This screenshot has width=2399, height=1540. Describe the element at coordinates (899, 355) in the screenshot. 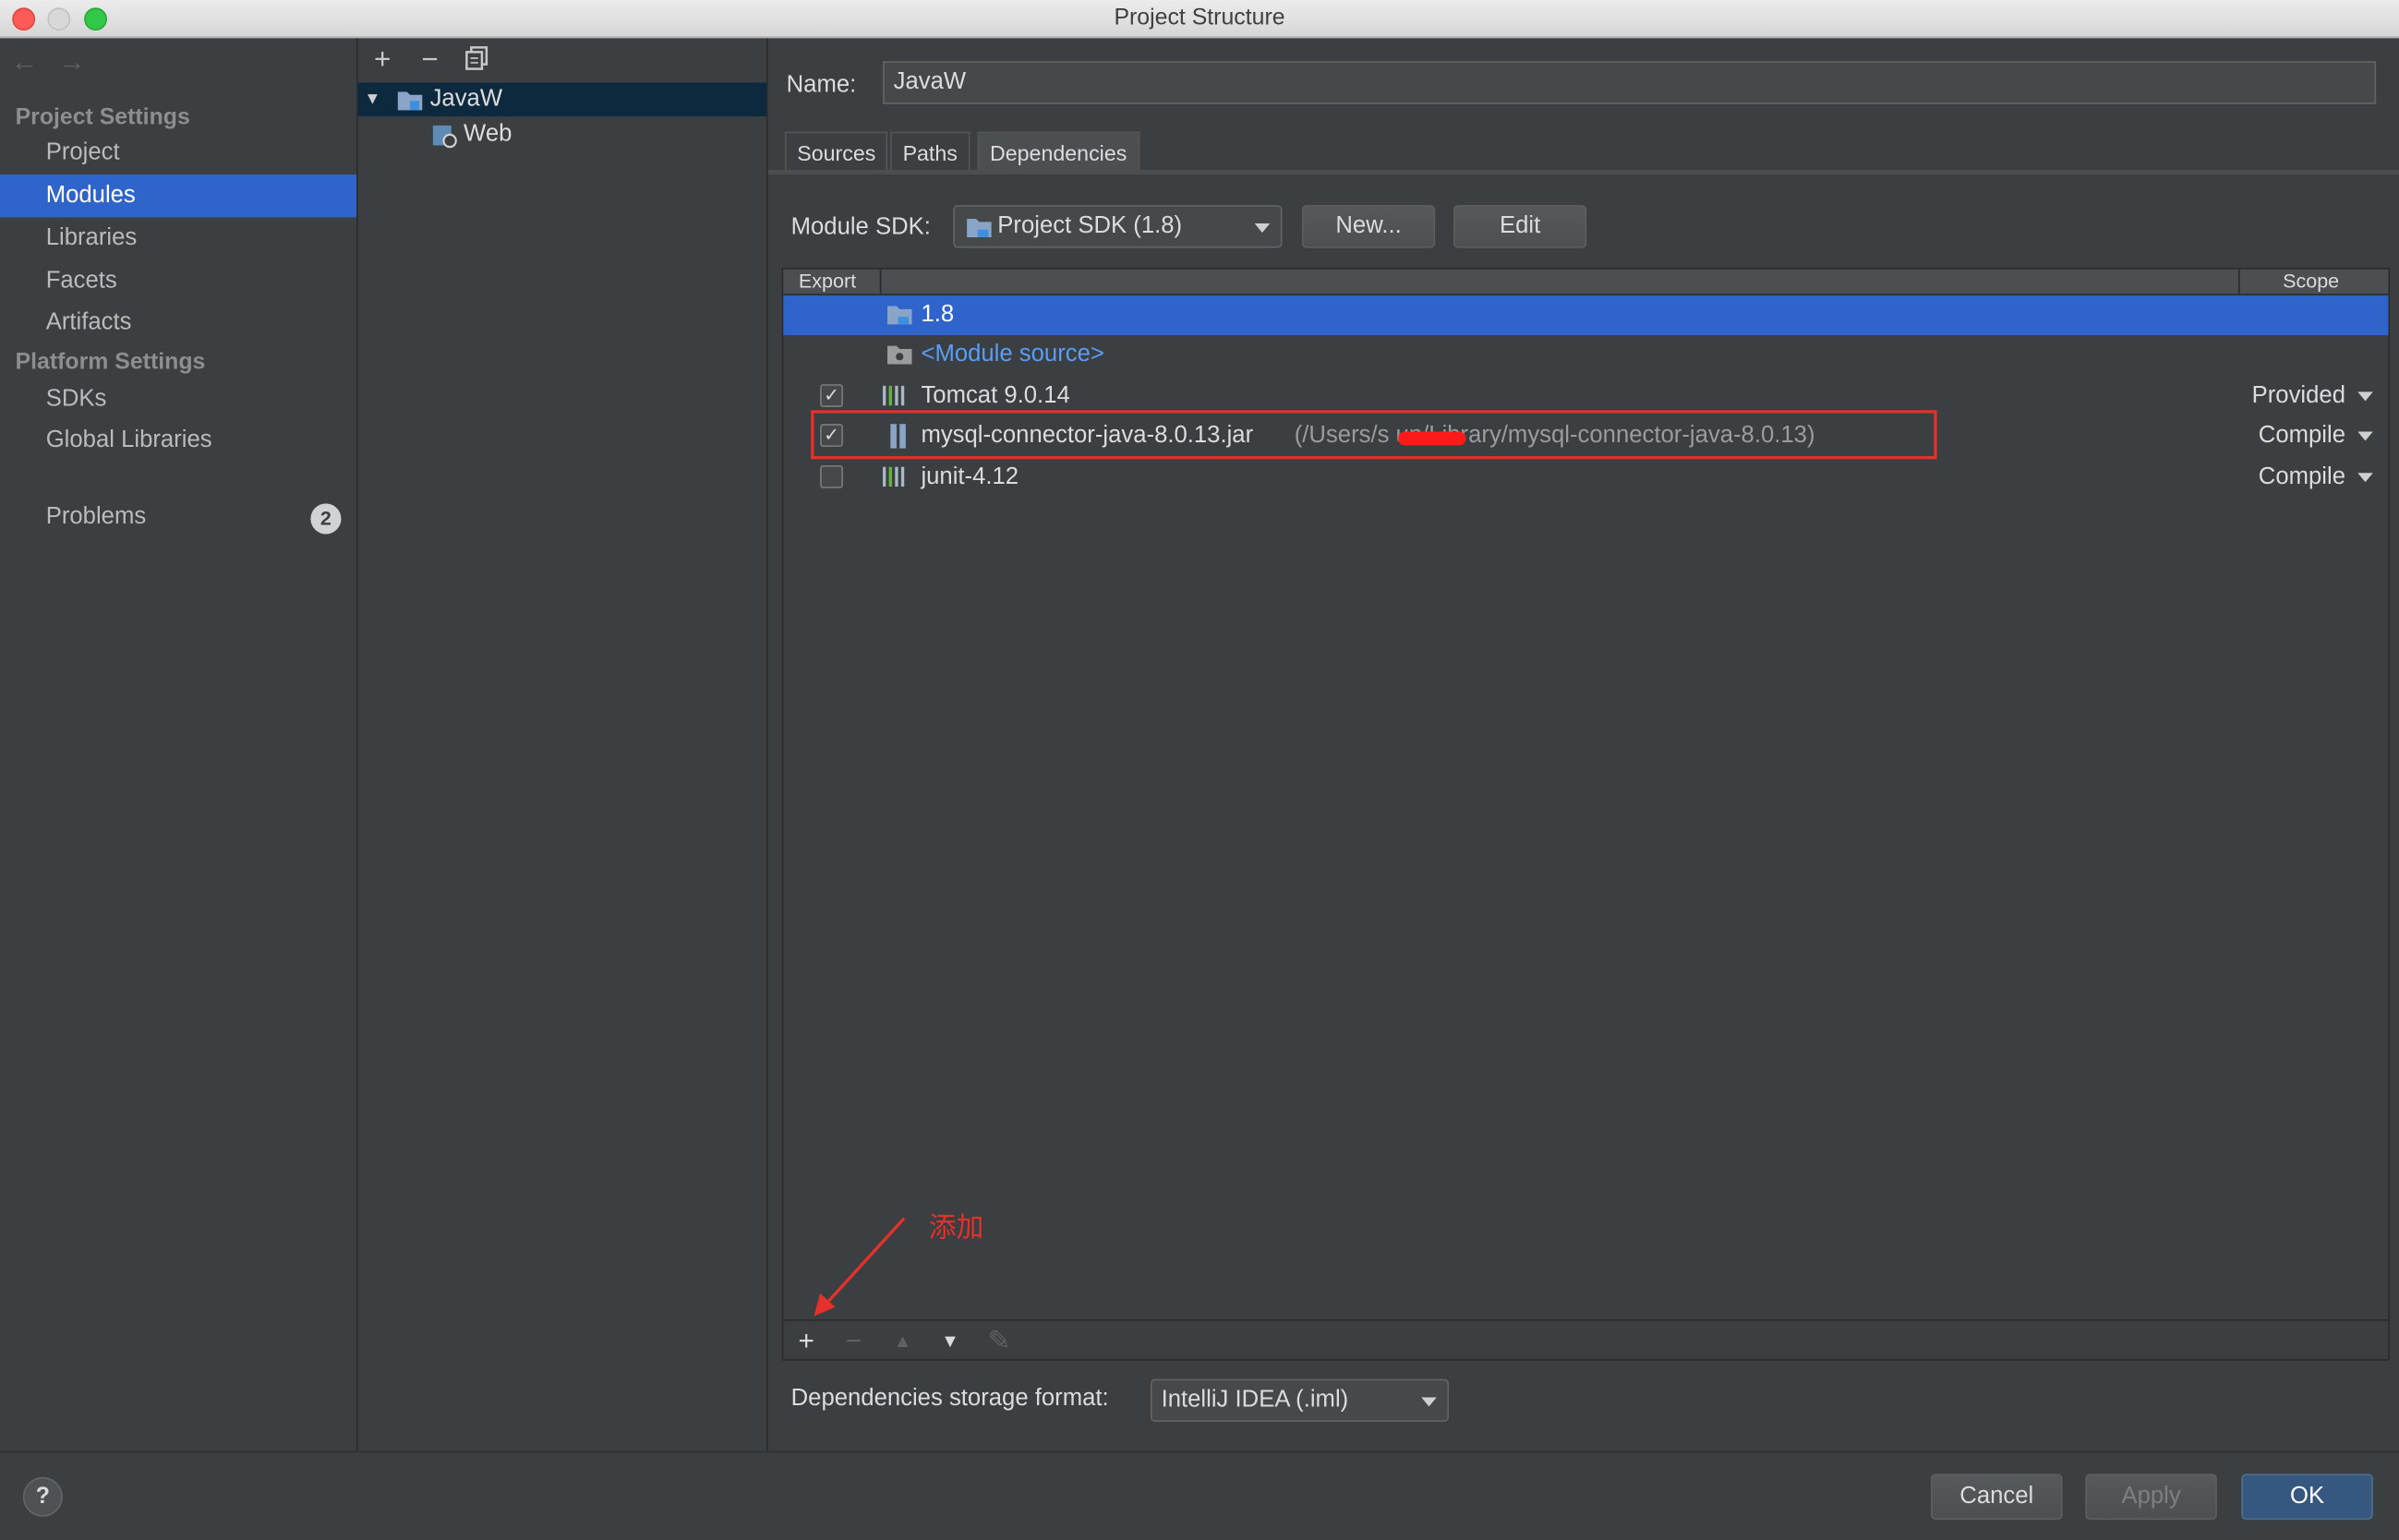

I see `source-folder-icon` at that location.